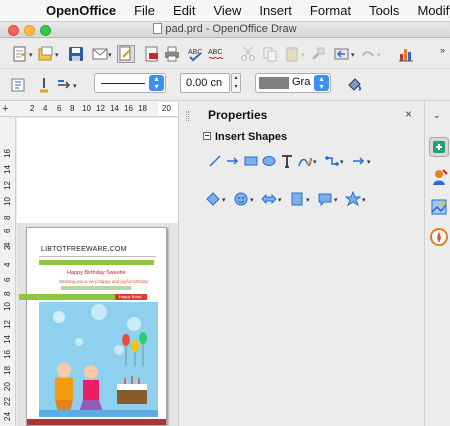  I want to click on flowchart-icon, so click(297, 199).